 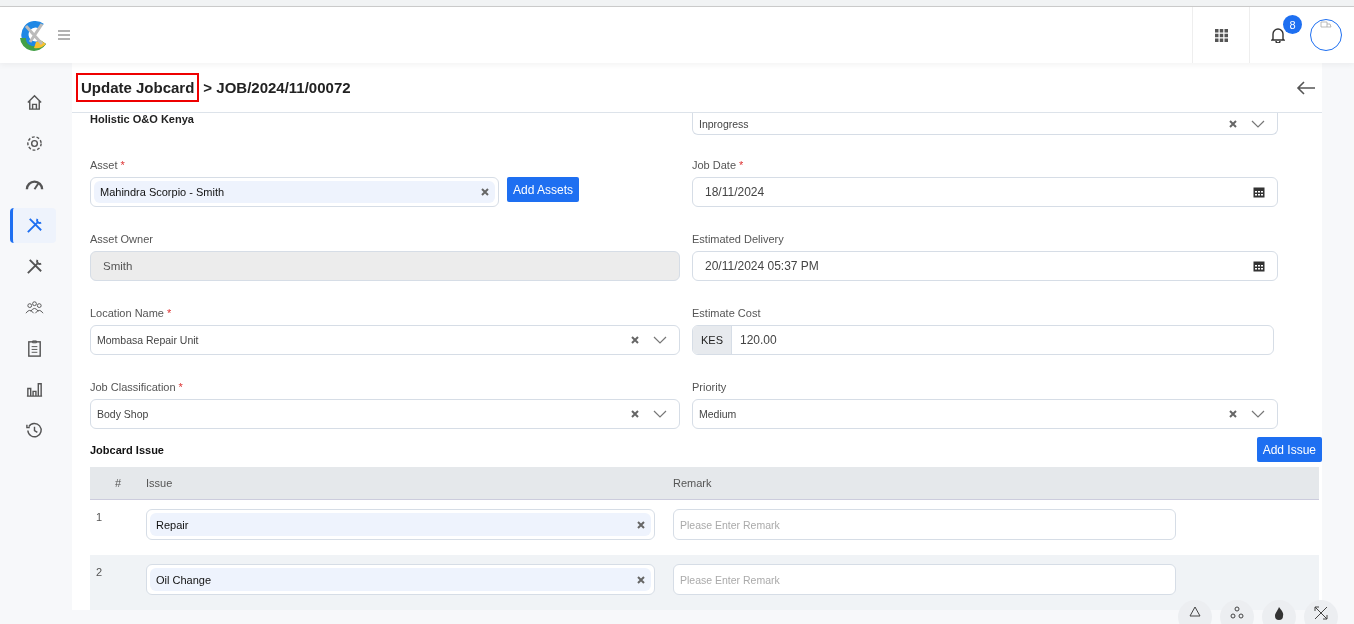 I want to click on settings-icon, so click(x=34, y=143).